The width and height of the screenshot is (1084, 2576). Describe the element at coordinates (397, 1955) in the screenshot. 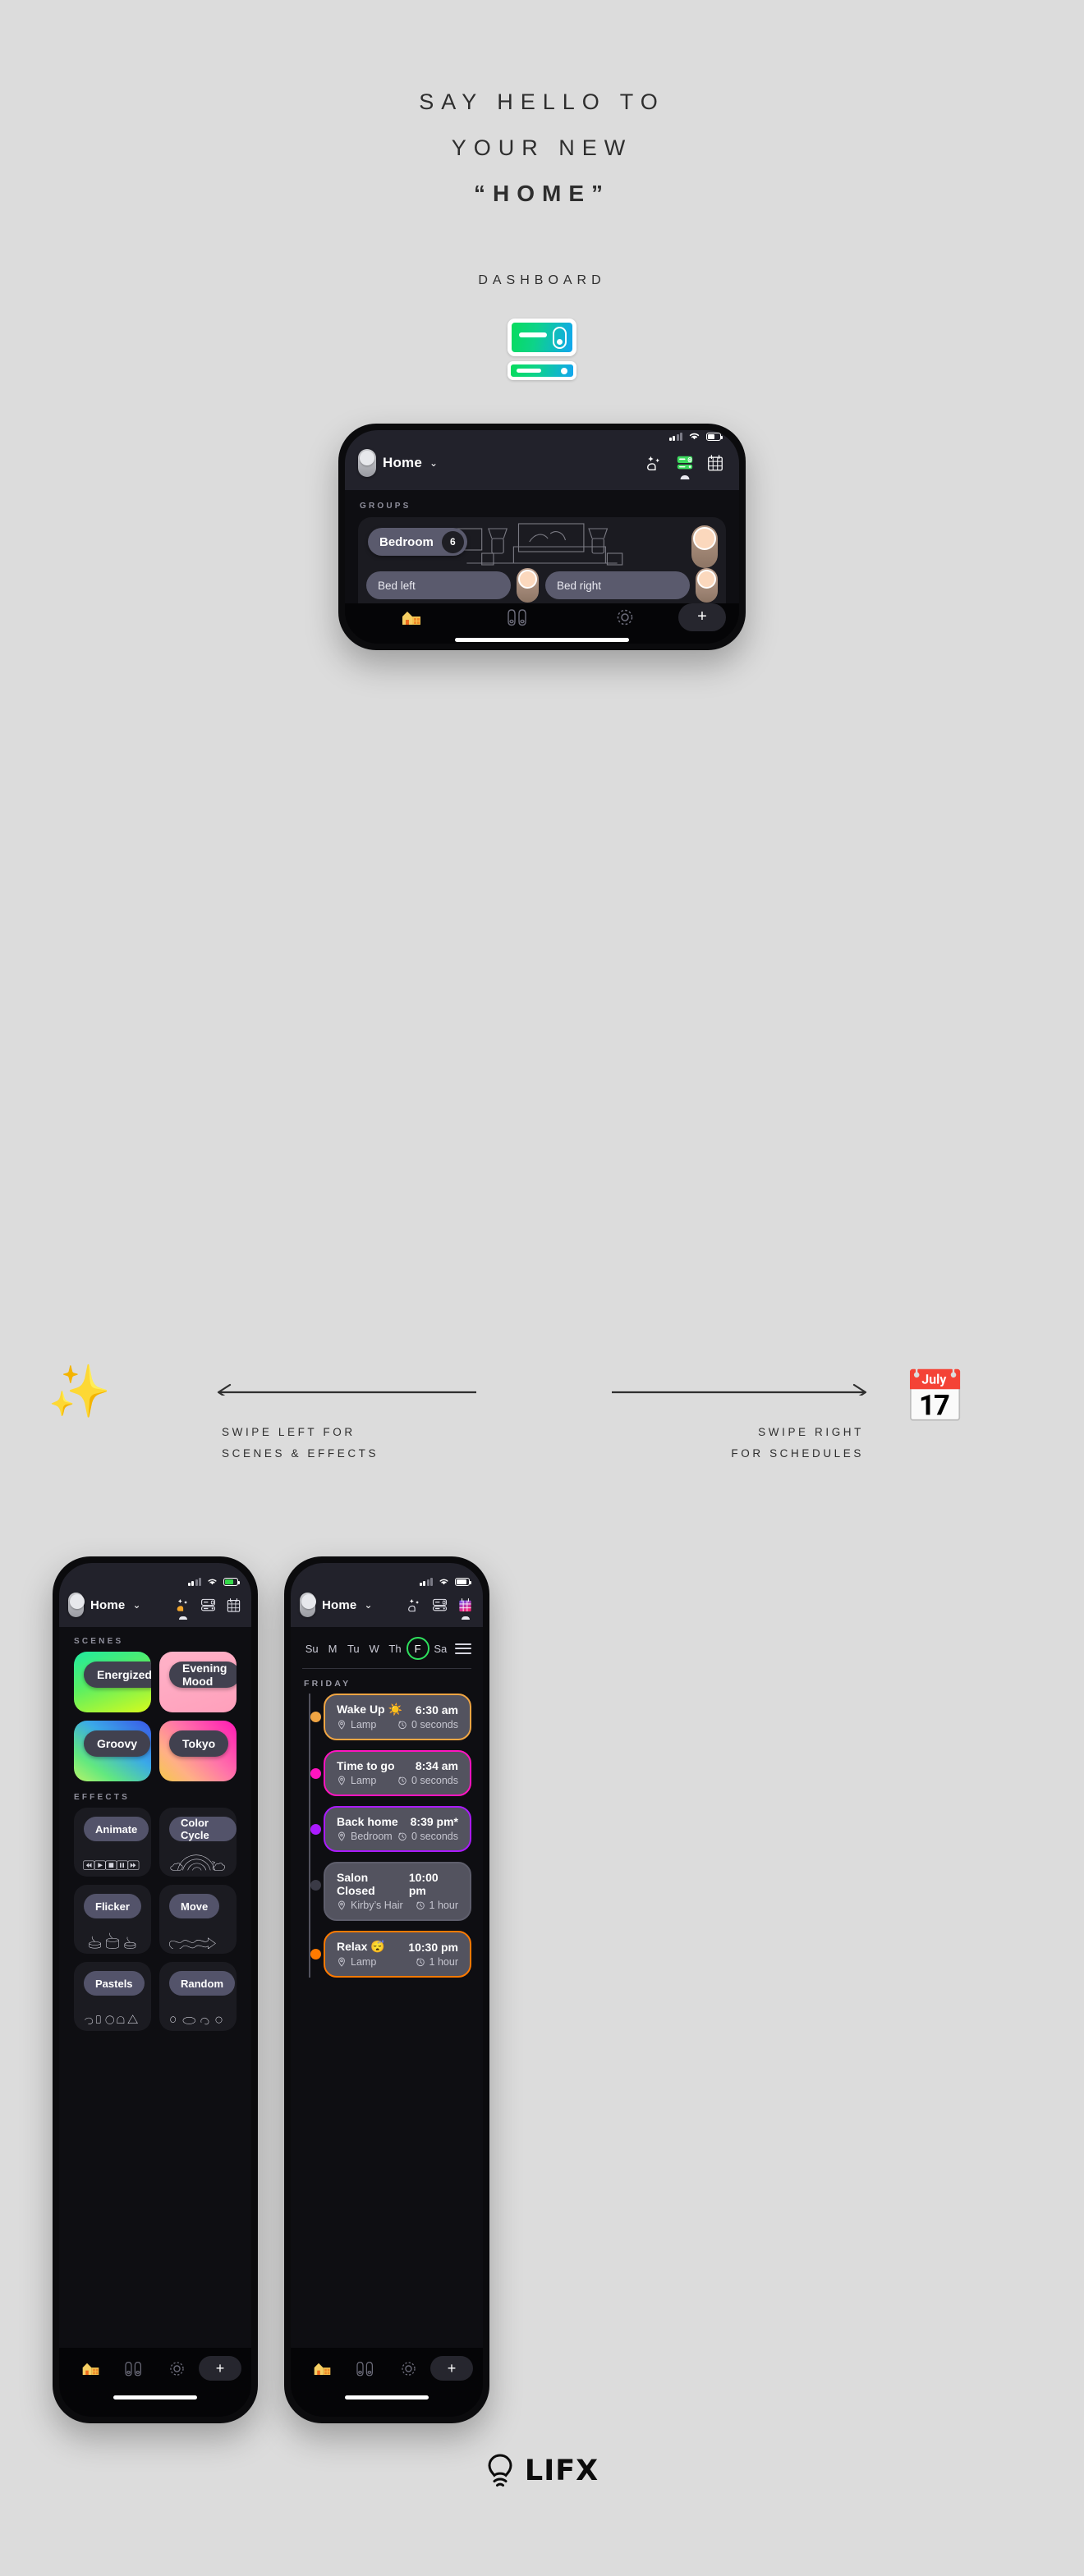

I see `schedule-card: Relax 😴 10:30 pm Lamp 1 hour` at that location.